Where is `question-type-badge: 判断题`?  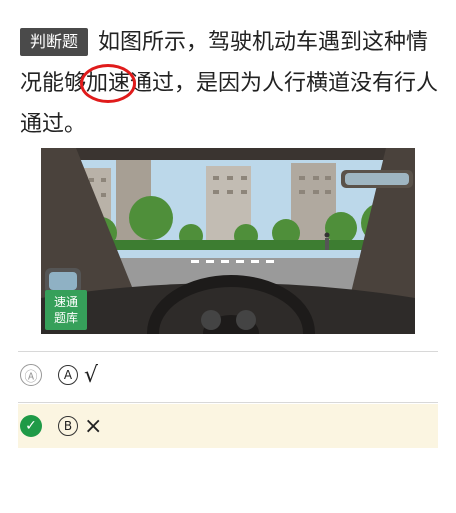 question-type-badge: 判断题 is located at coordinates (54, 42).